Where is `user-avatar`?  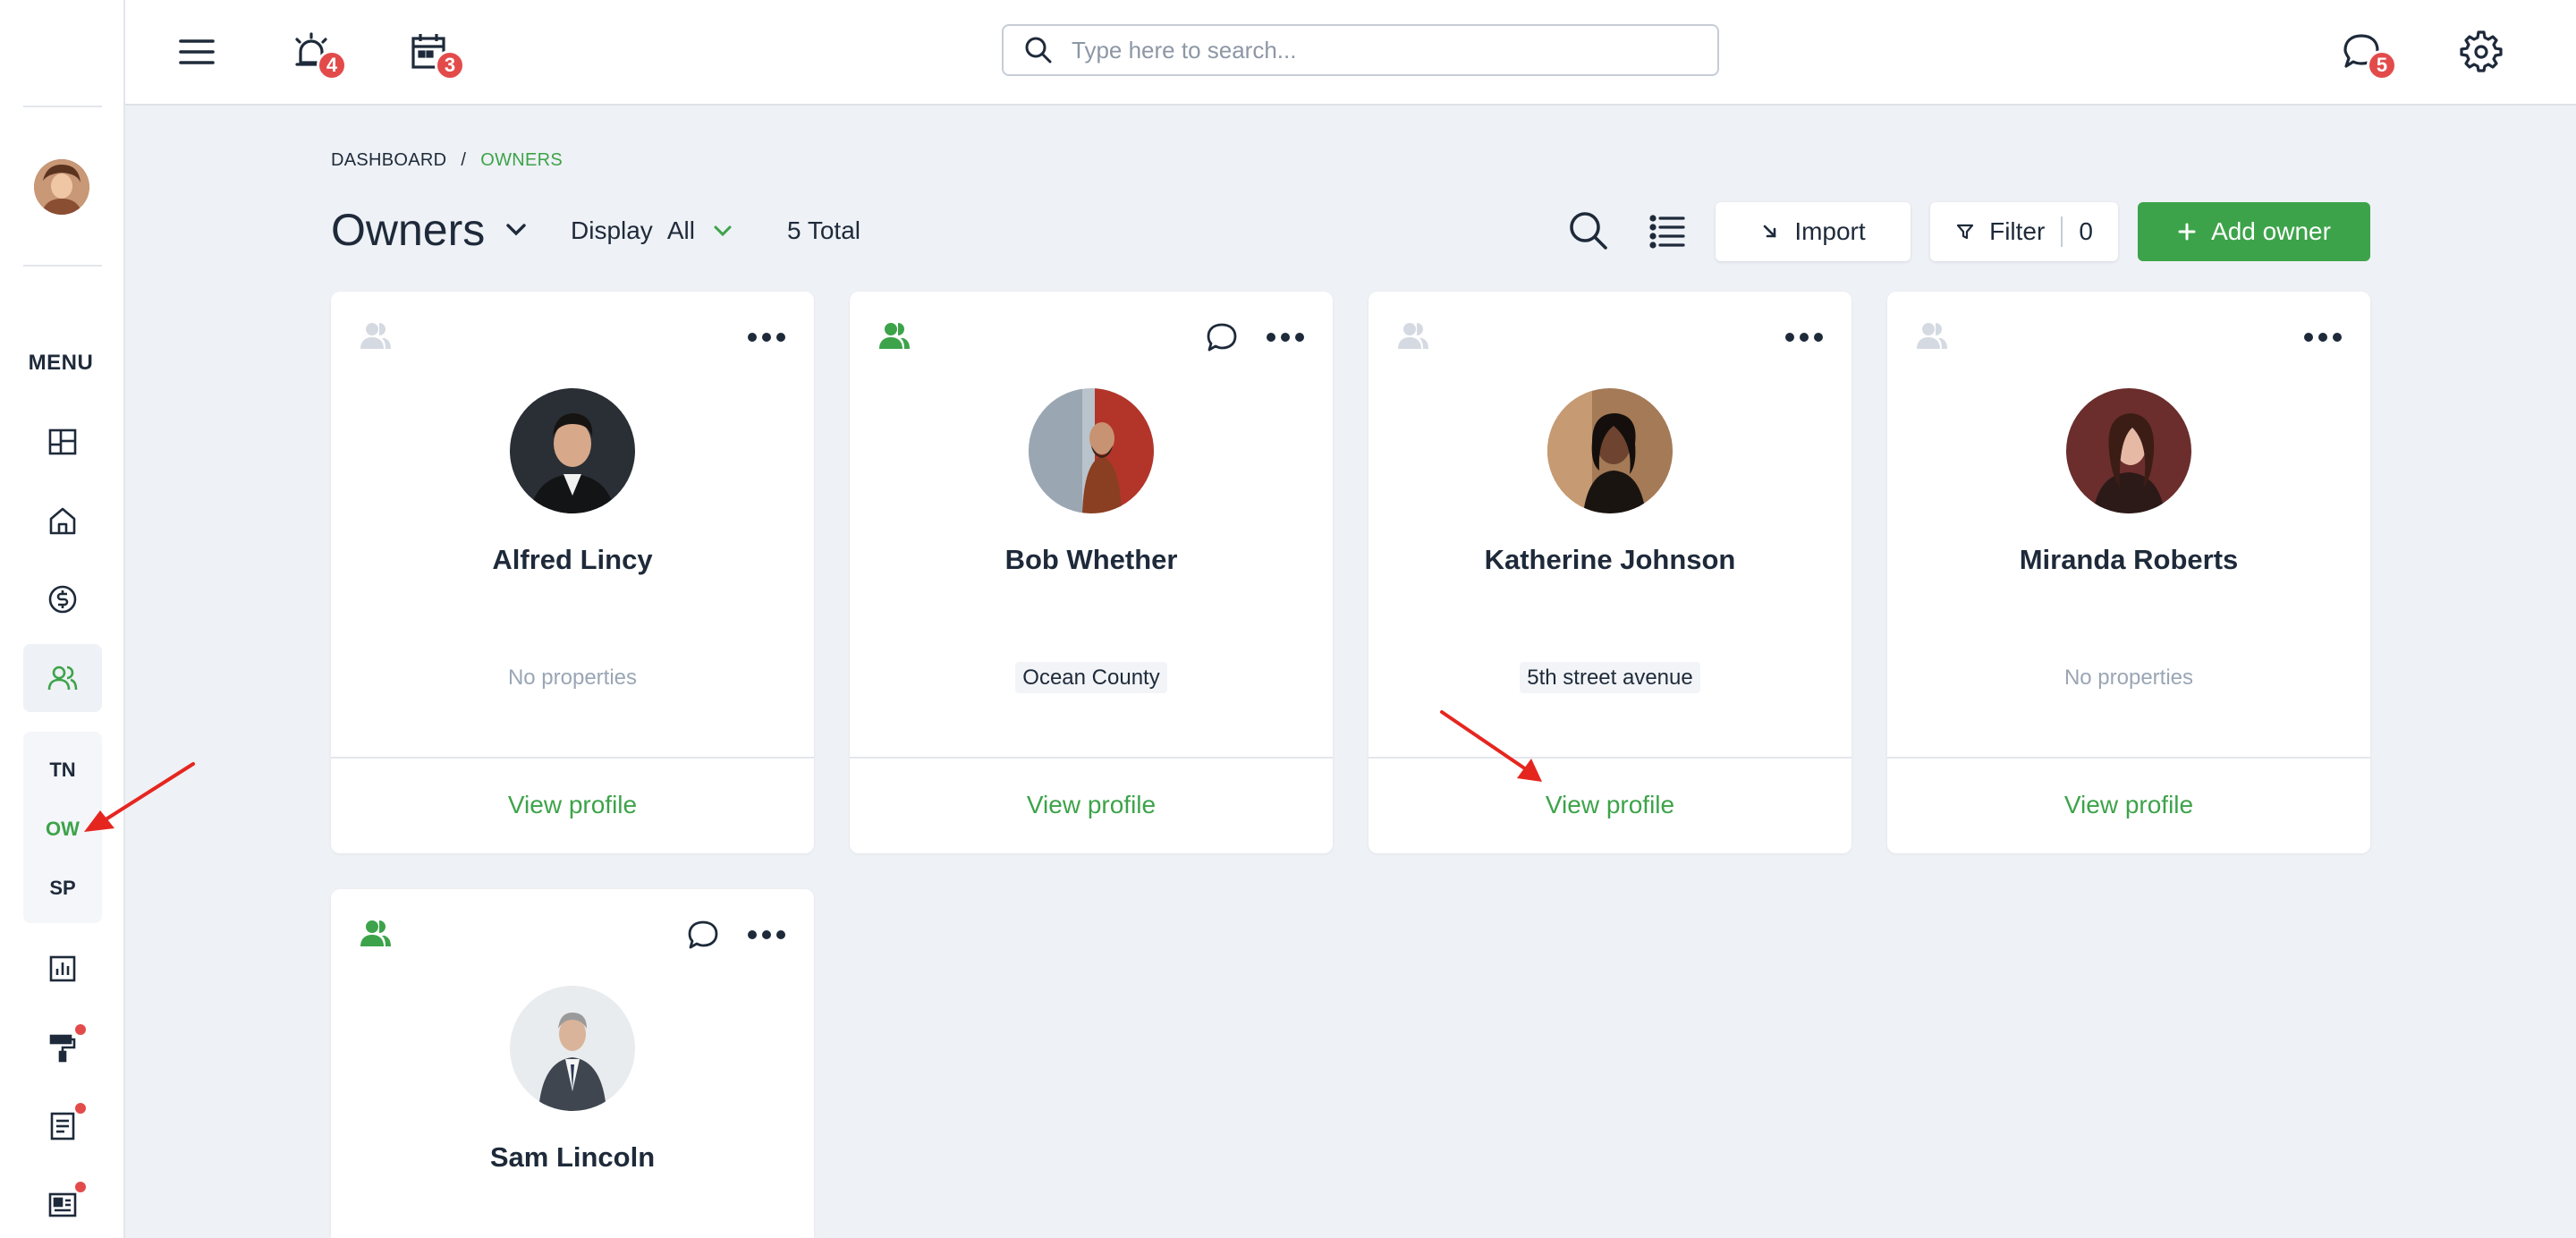
user-avatar is located at coordinates (61, 187).